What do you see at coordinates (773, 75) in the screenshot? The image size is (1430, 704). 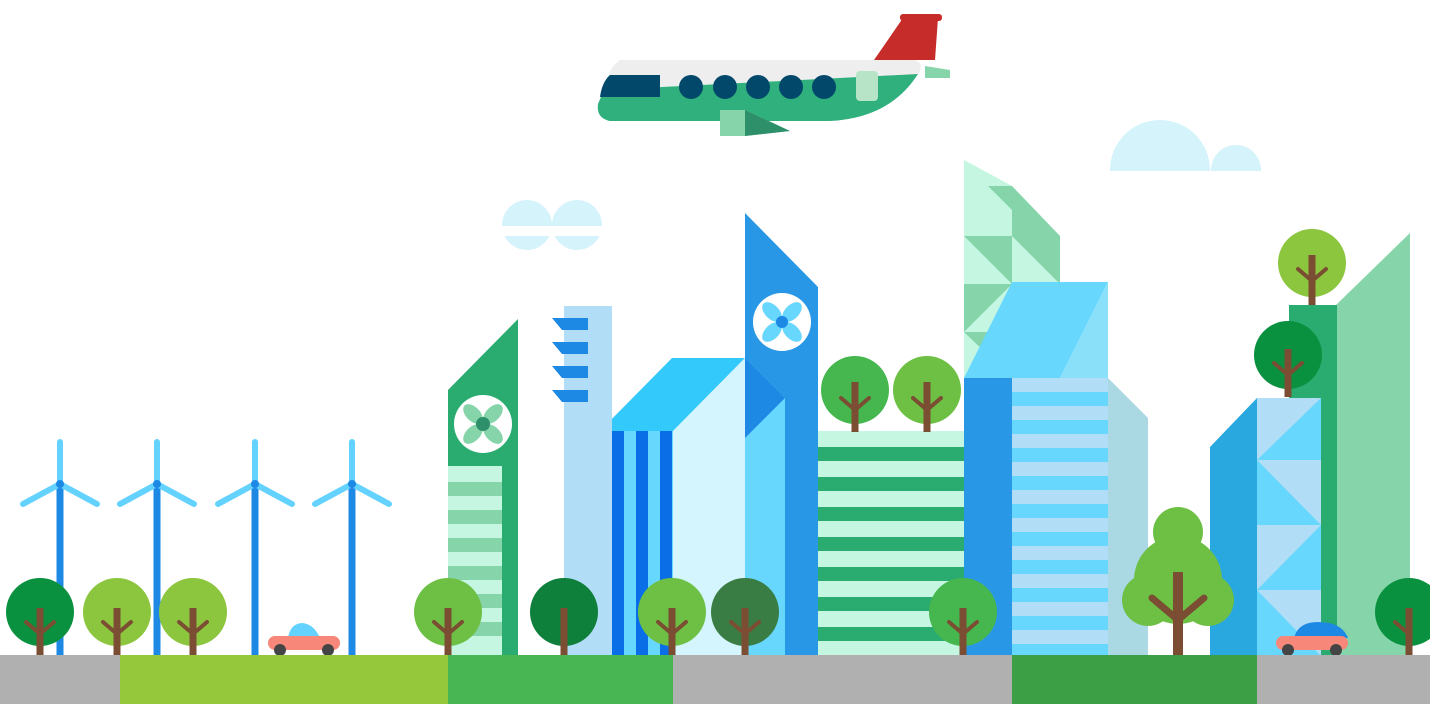 I see `airplane` at bounding box center [773, 75].